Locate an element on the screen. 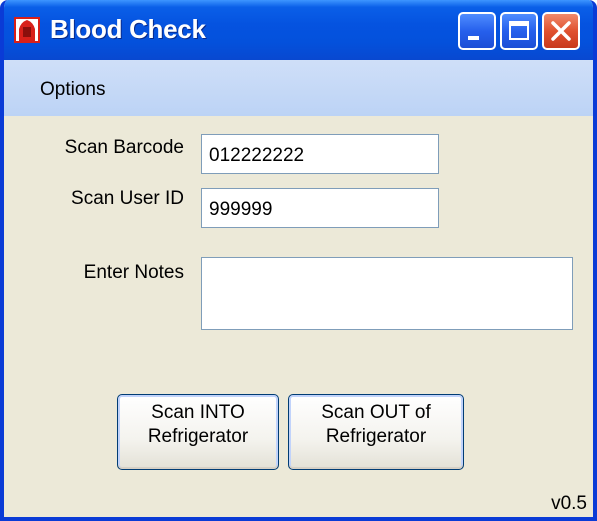  close-button is located at coordinates (561, 31).